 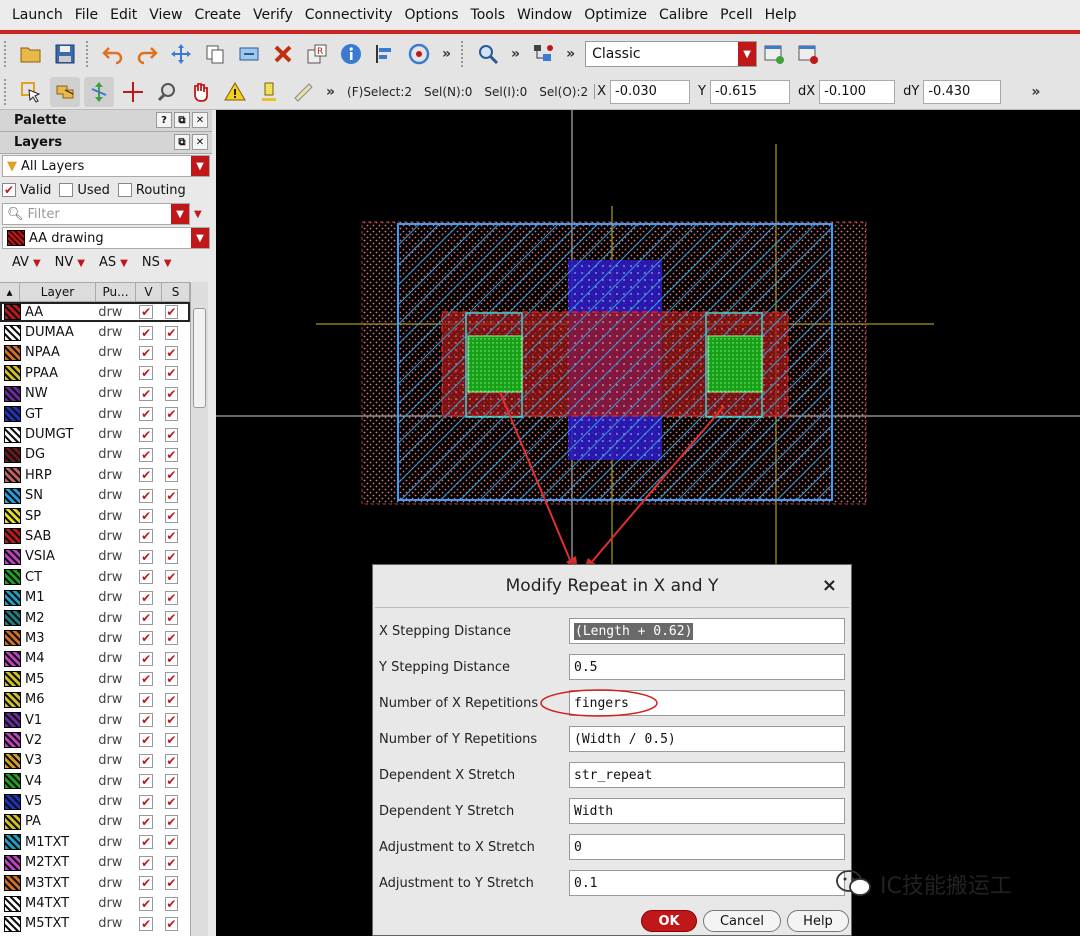 What do you see at coordinates (707, 847) in the screenshot?
I see `adjust-x-stretch-field: 0` at bounding box center [707, 847].